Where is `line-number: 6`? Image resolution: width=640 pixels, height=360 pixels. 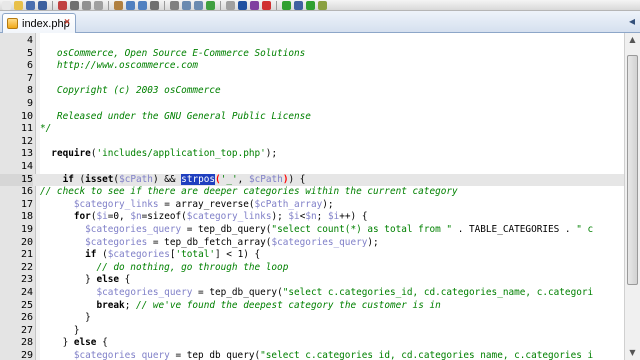 line-number: 6 is located at coordinates (29, 66).